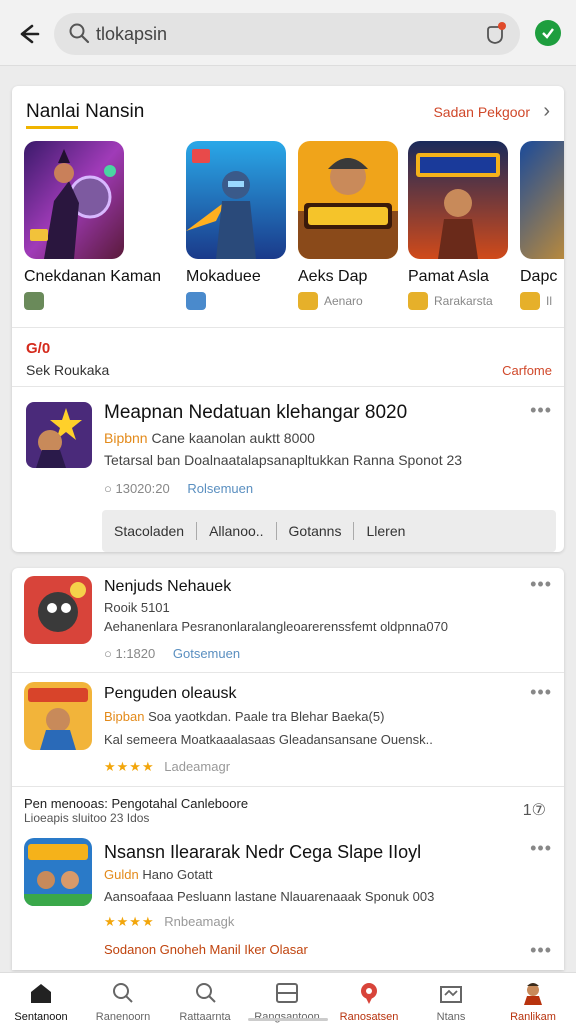  What do you see at coordinates (172, 653) in the screenshot?
I see `app-meta: ○ 1:1820 Gotsemuen` at bounding box center [172, 653].